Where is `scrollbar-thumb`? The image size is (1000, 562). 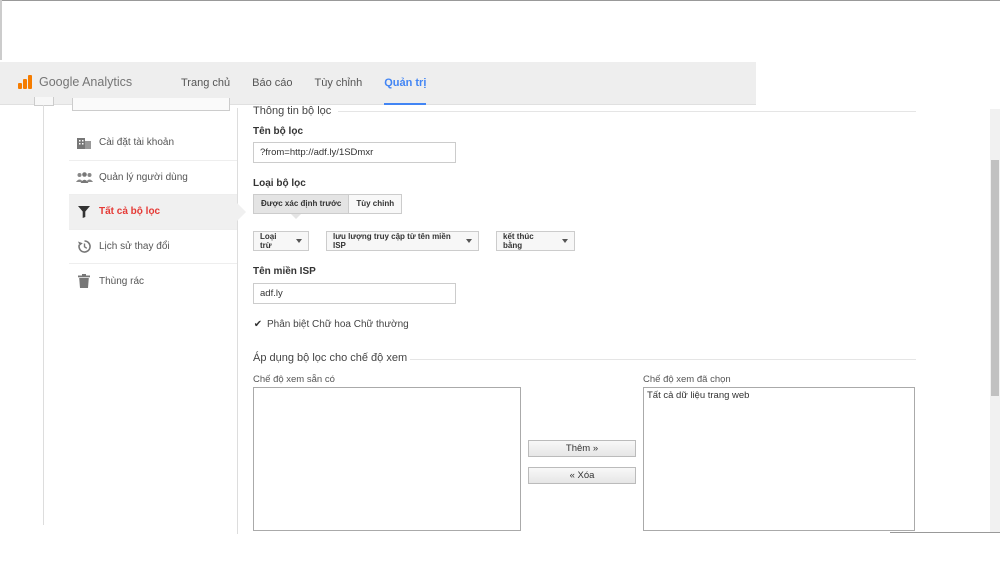
scrollbar-thumb is located at coordinates (995, 278).